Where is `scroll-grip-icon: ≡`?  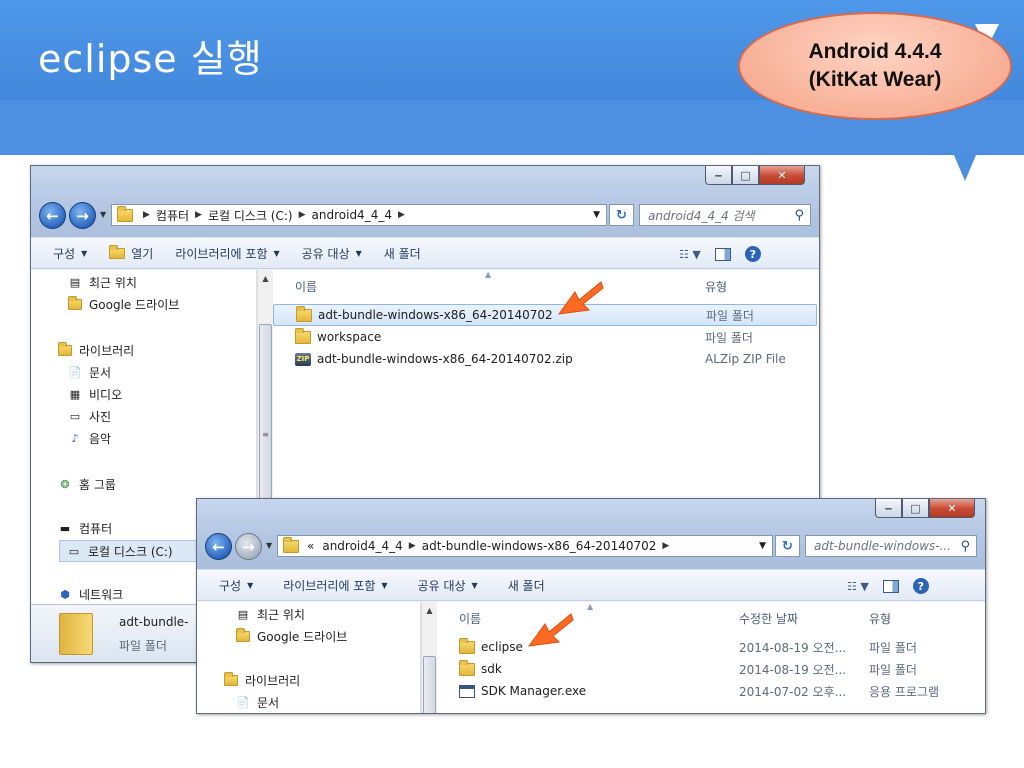 scroll-grip-icon: ≡ is located at coordinates (265, 434).